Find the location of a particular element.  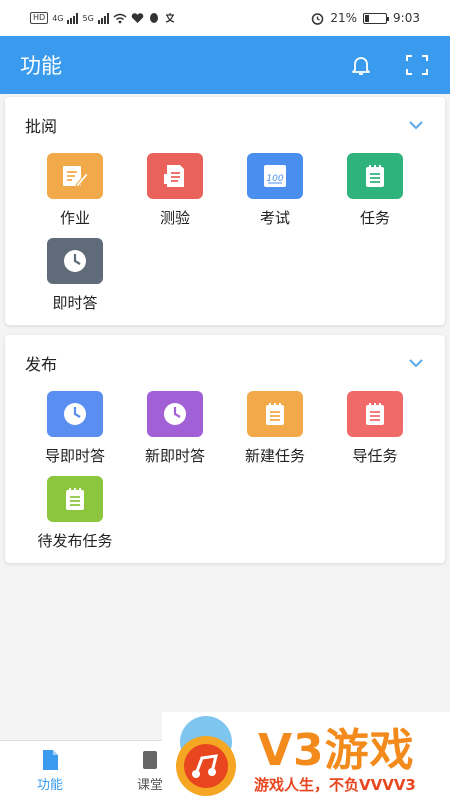

import-instant-answer-item: 导即时答 is located at coordinates (75, 428).